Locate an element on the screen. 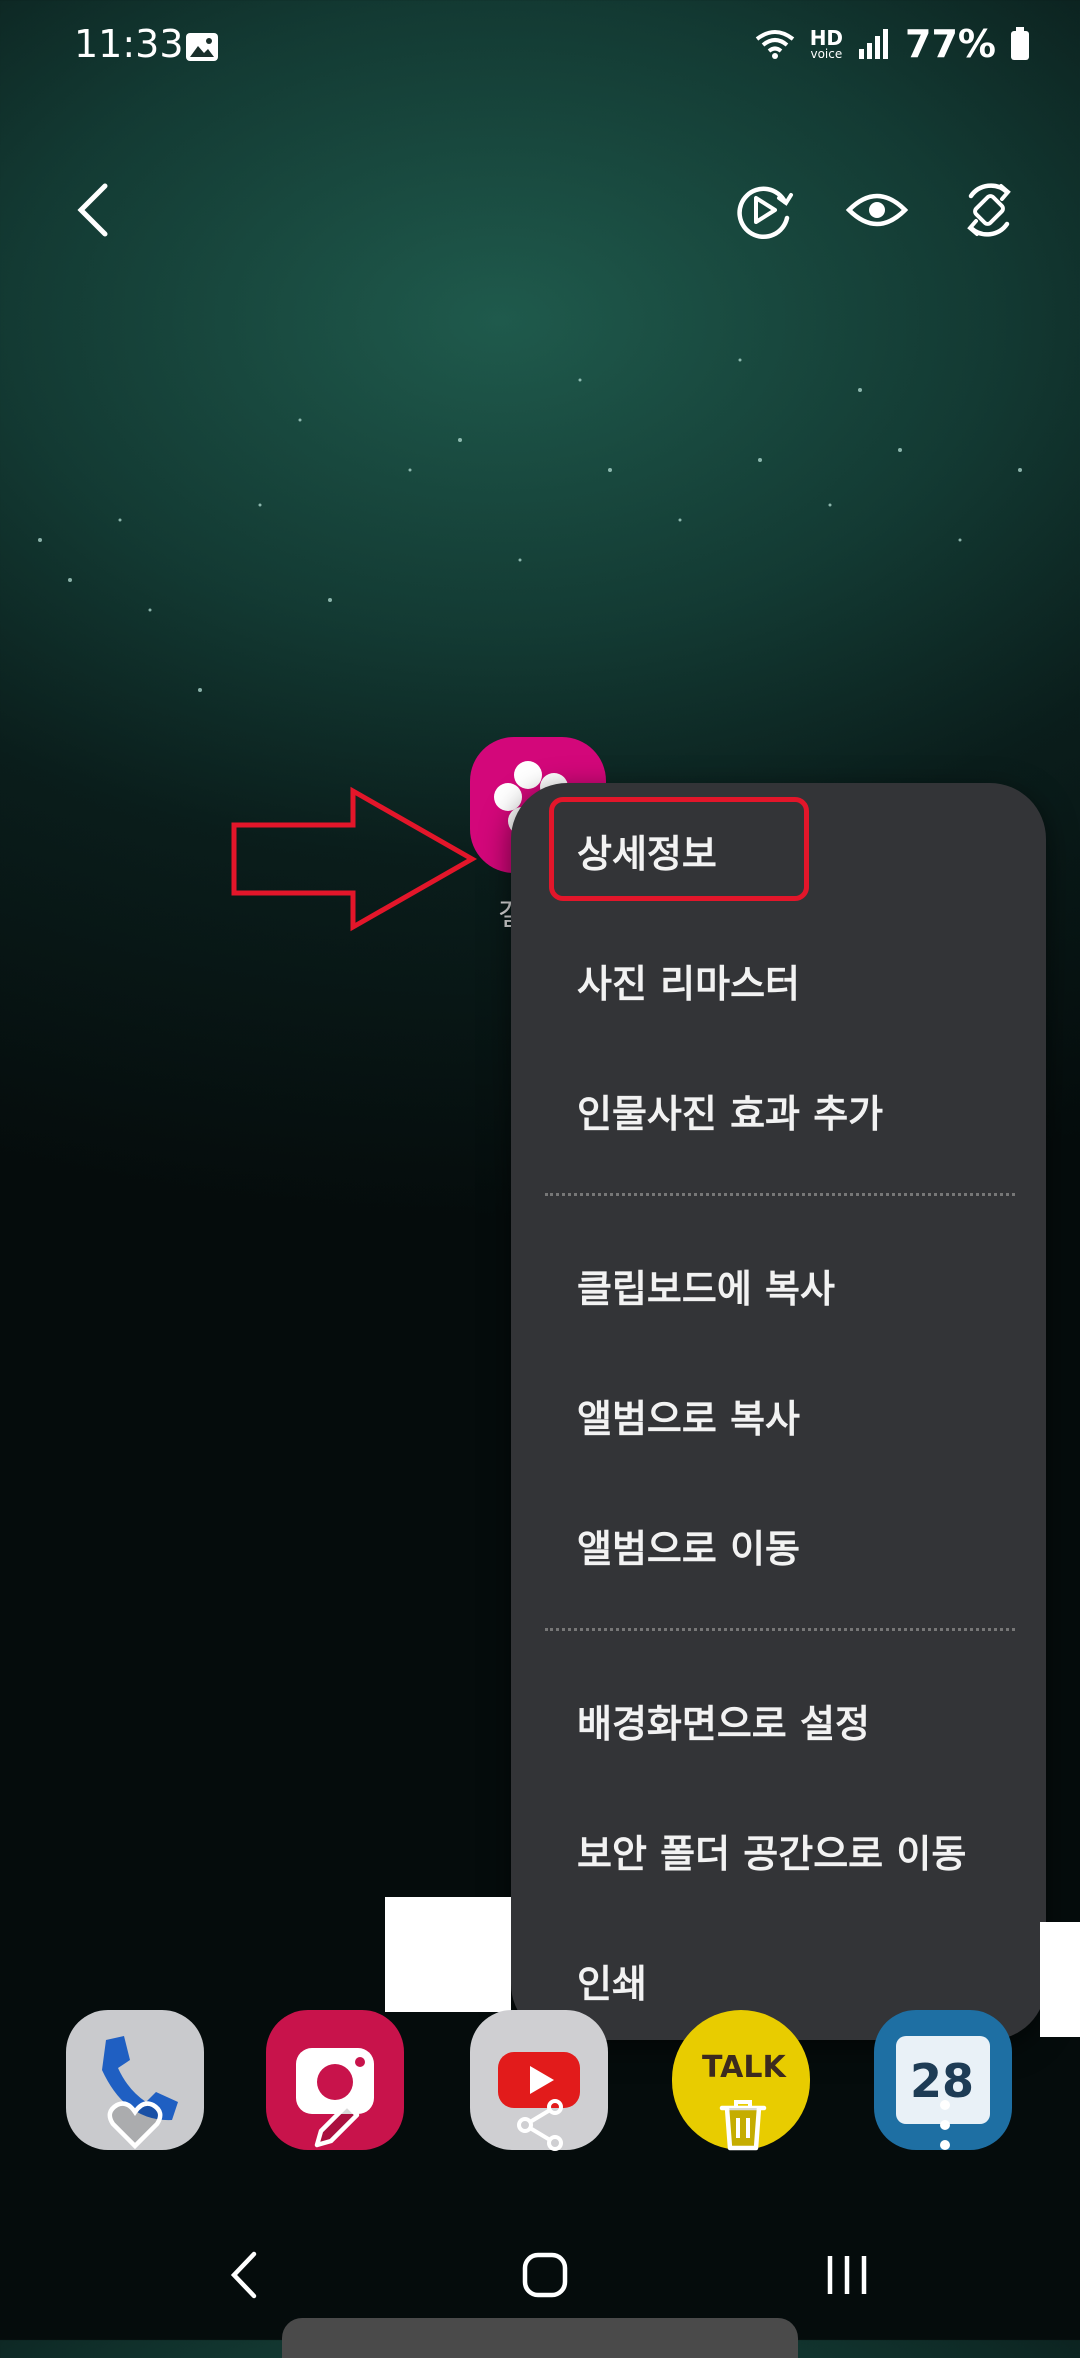  nav-recents-icon is located at coordinates (847, 2275).